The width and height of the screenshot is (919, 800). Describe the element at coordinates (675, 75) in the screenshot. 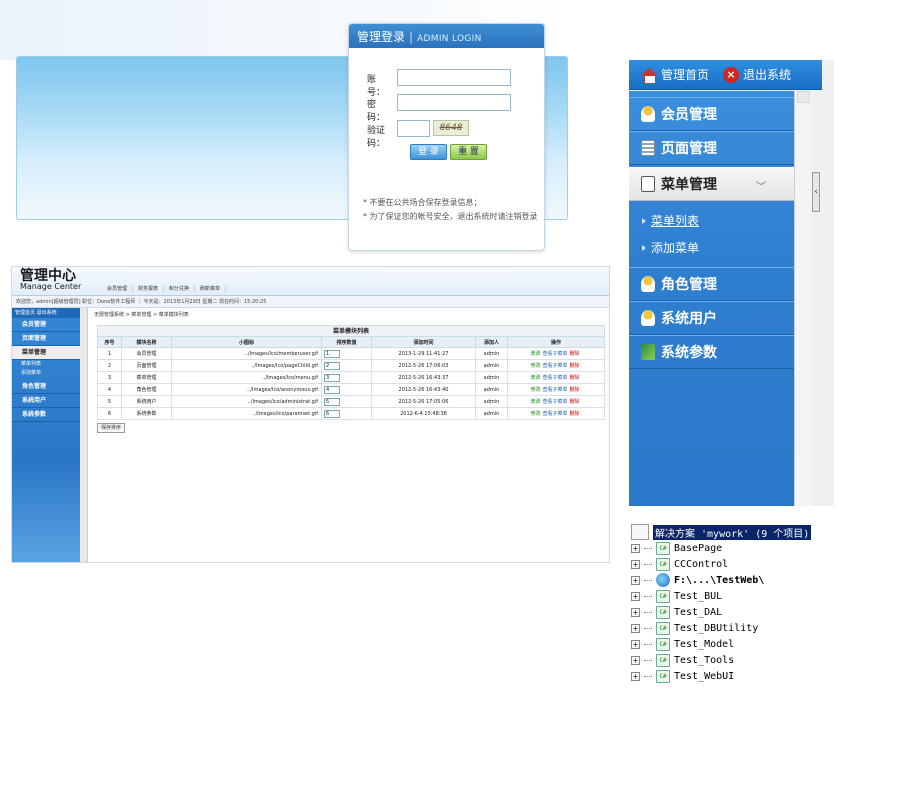

I see `home-link: 管理首页` at that location.